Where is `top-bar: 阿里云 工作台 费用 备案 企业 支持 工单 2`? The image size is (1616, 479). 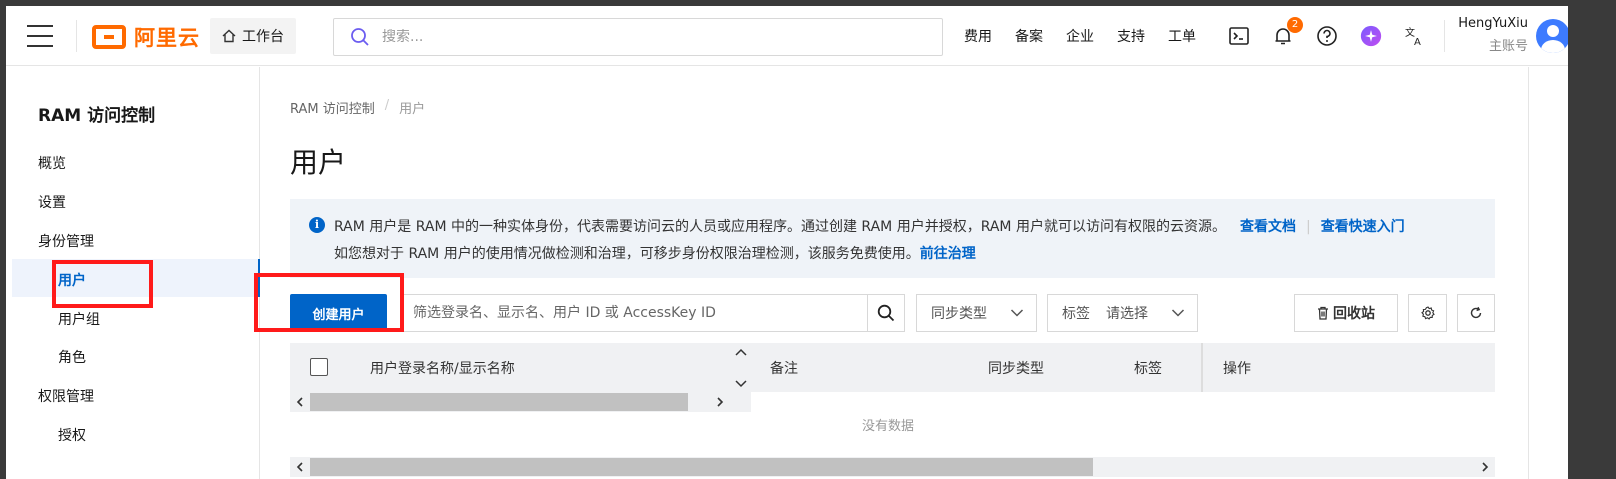 top-bar: 阿里云 工作台 费用 备案 企业 支持 工单 2 is located at coordinates (787, 36).